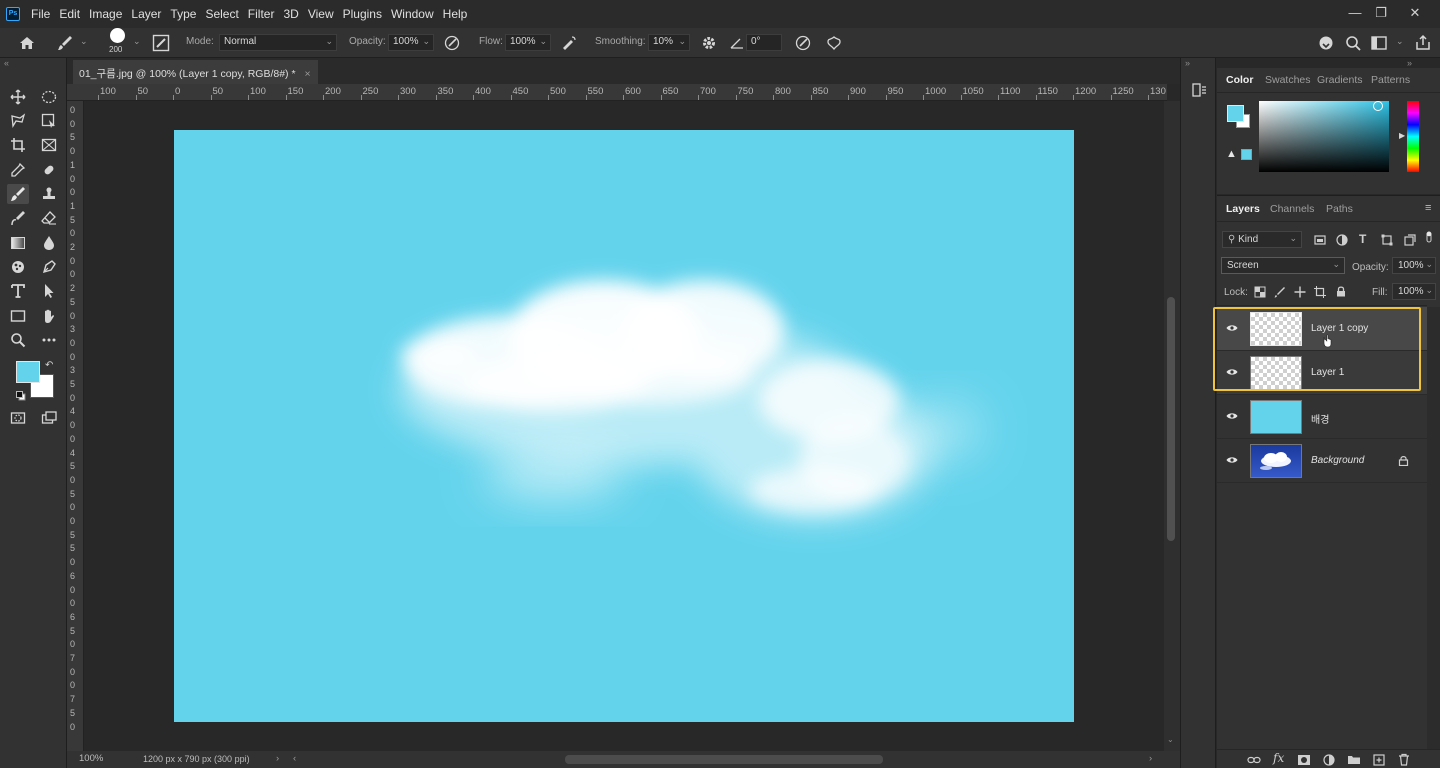 This screenshot has width=1440, height=768. Describe the element at coordinates (146, 14) in the screenshot. I see `menu-layer: Layer` at that location.